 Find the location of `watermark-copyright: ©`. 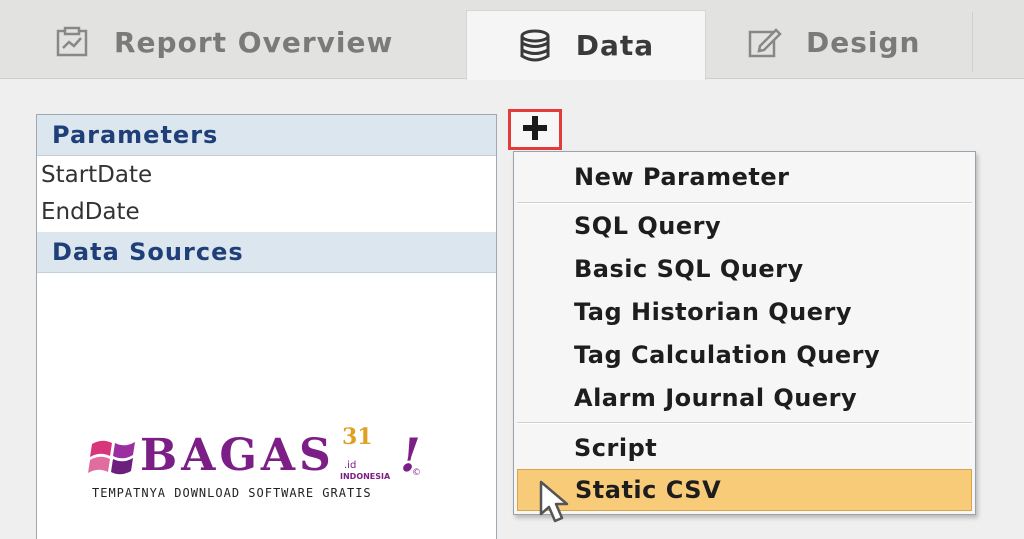

watermark-copyright: © is located at coordinates (416, 473).